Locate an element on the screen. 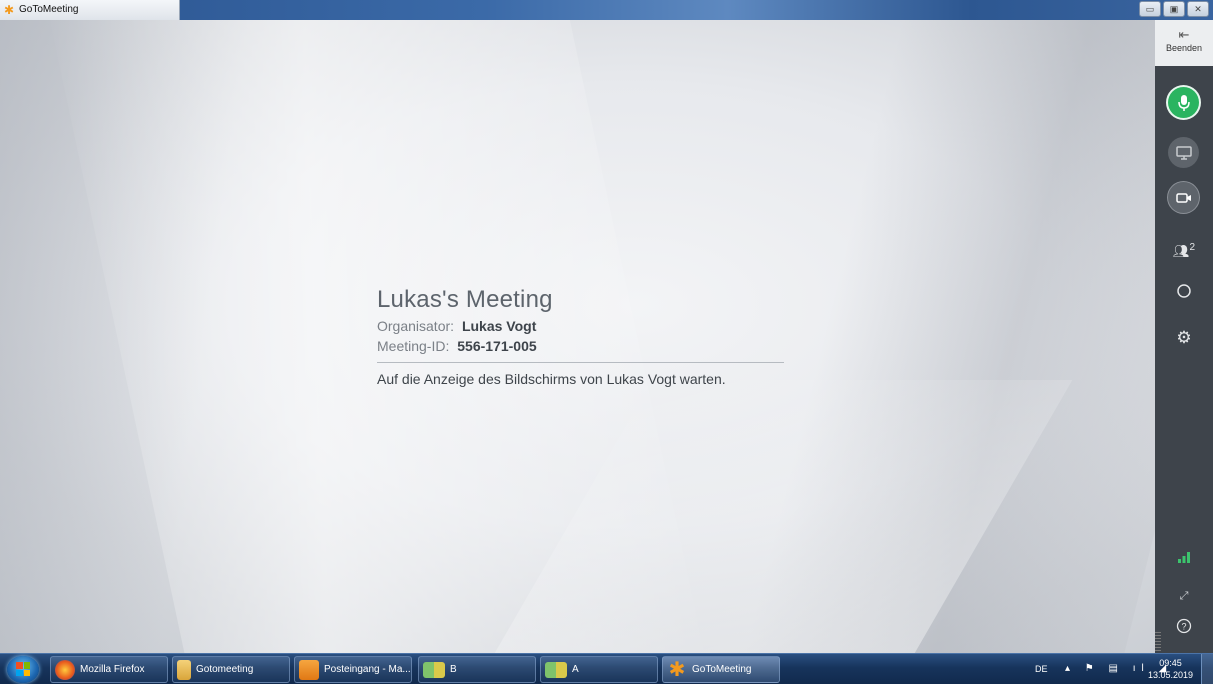 The image size is (1213, 684). windows-logo-icon is located at coordinates (23, 669).